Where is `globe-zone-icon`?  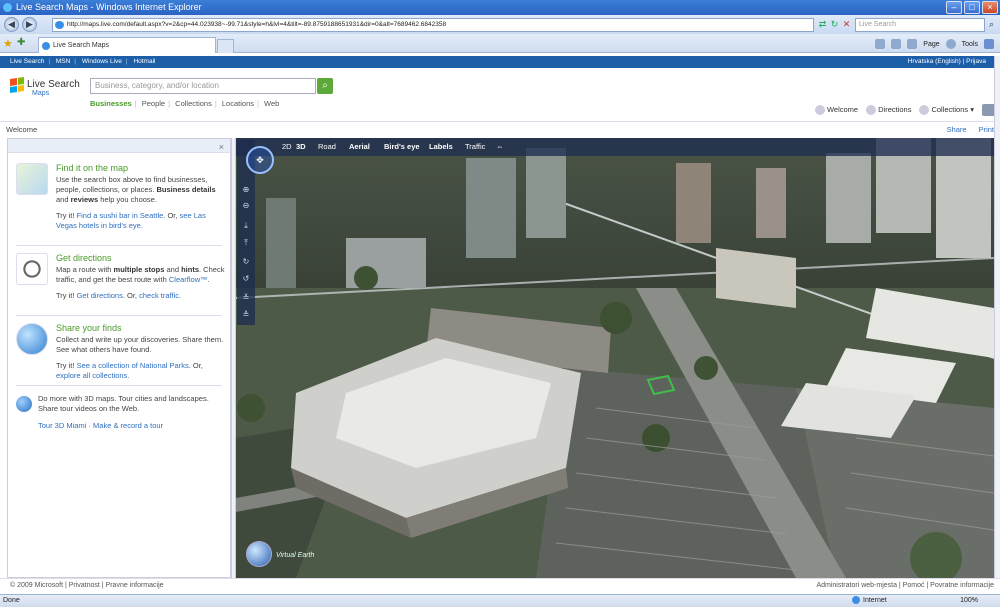 globe-zone-icon is located at coordinates (856, 600).